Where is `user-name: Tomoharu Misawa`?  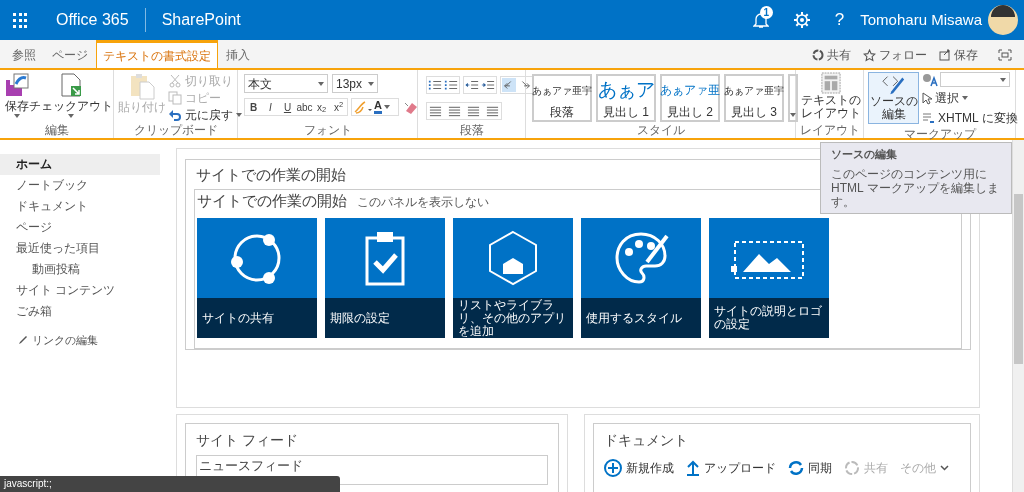 user-name: Tomoharu Misawa is located at coordinates (921, 20).